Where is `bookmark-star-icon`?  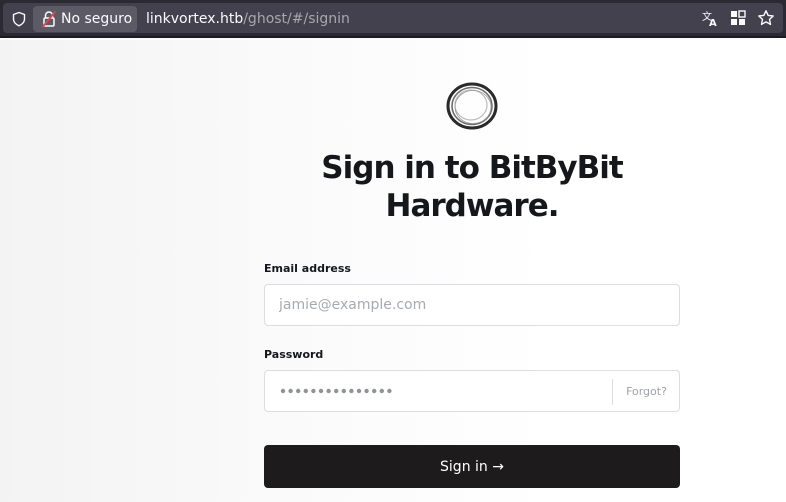 bookmark-star-icon is located at coordinates (766, 18).